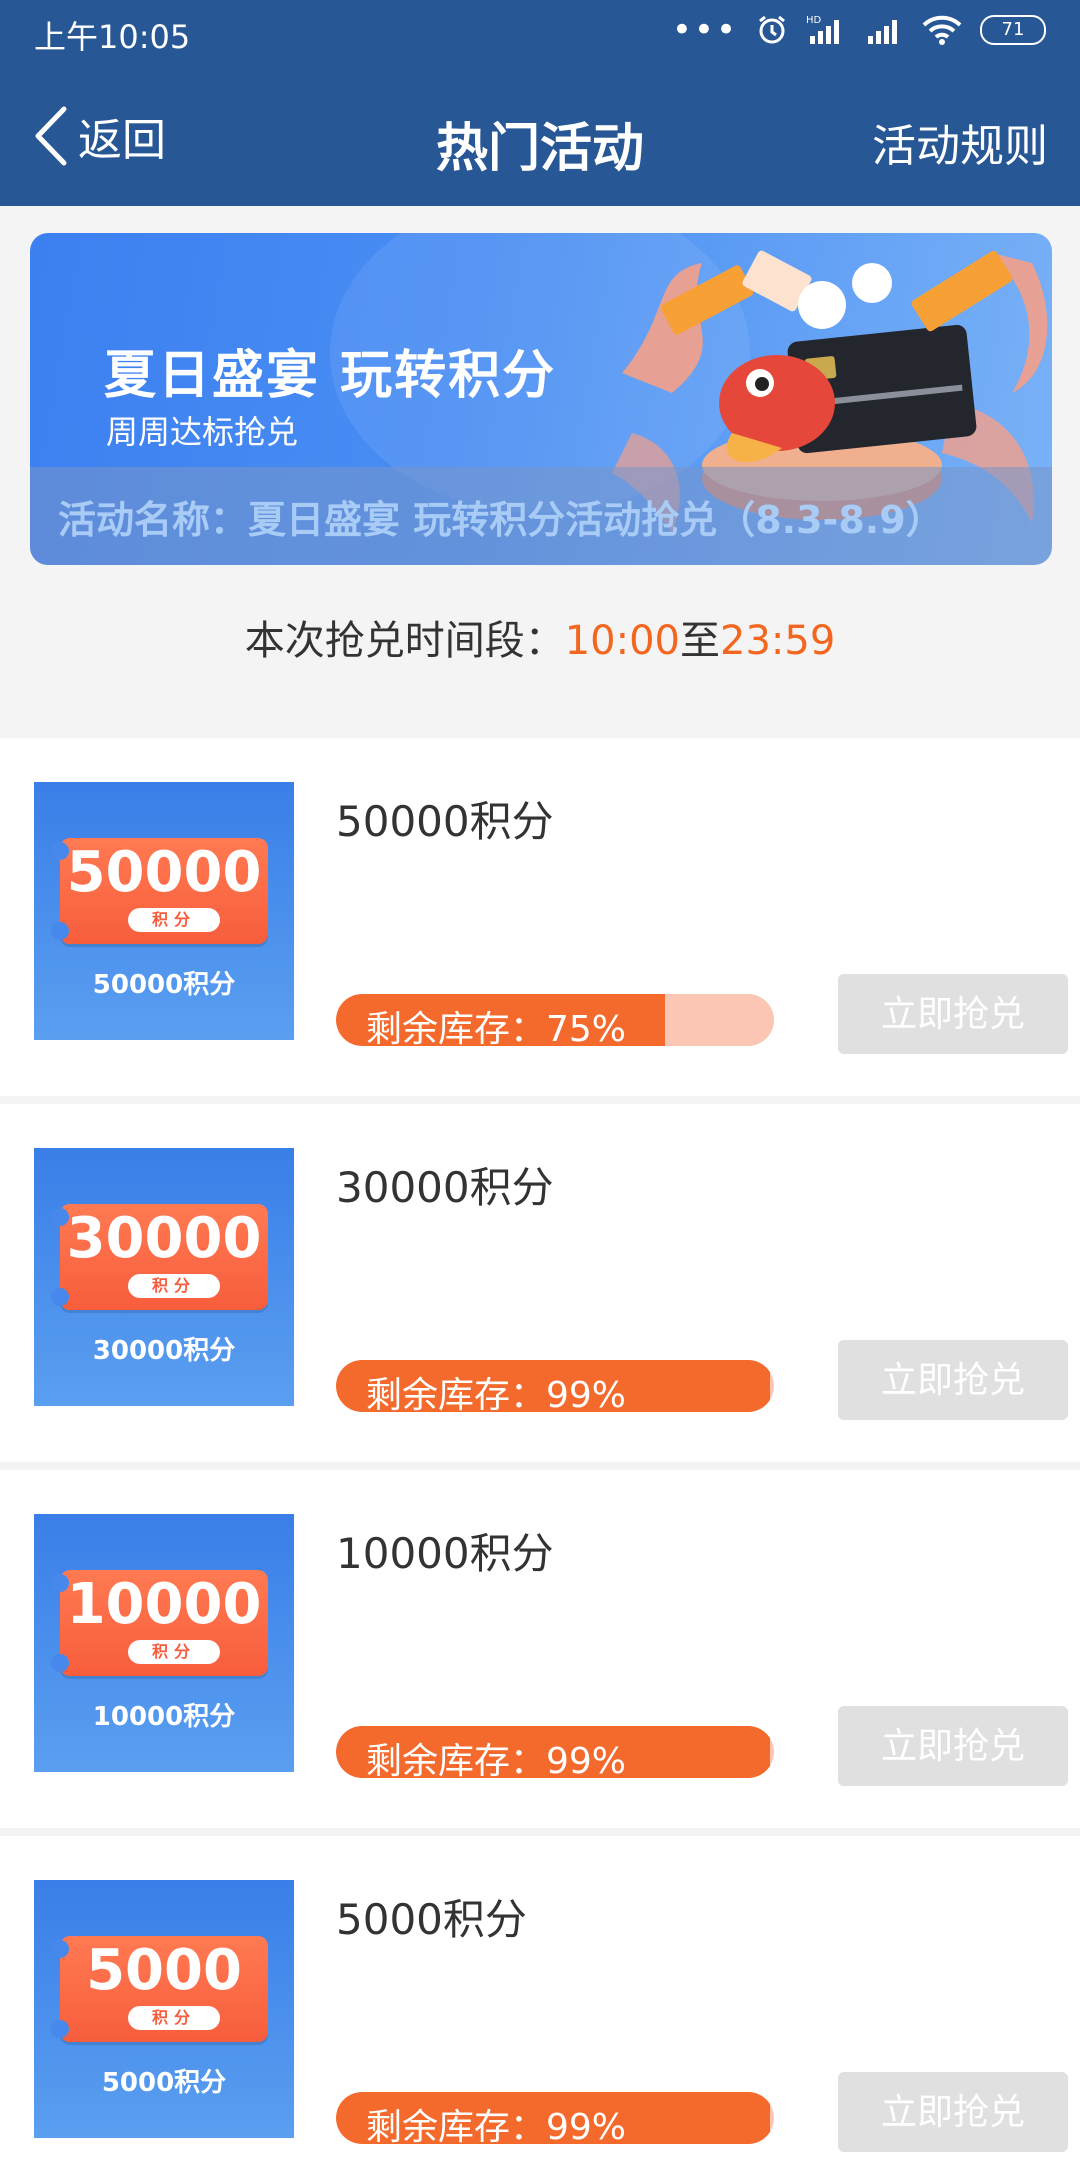  Describe the element at coordinates (431, 1919) in the screenshot. I see `item-title: 5000积分` at that location.